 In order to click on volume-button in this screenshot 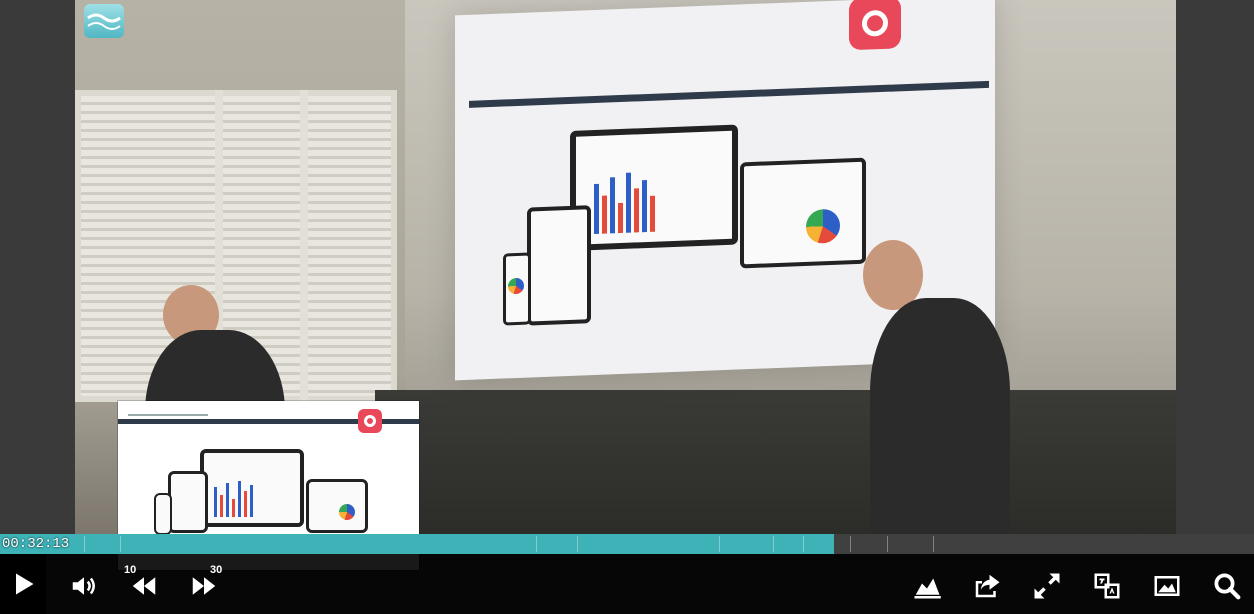, I will do `click(84, 586)`.